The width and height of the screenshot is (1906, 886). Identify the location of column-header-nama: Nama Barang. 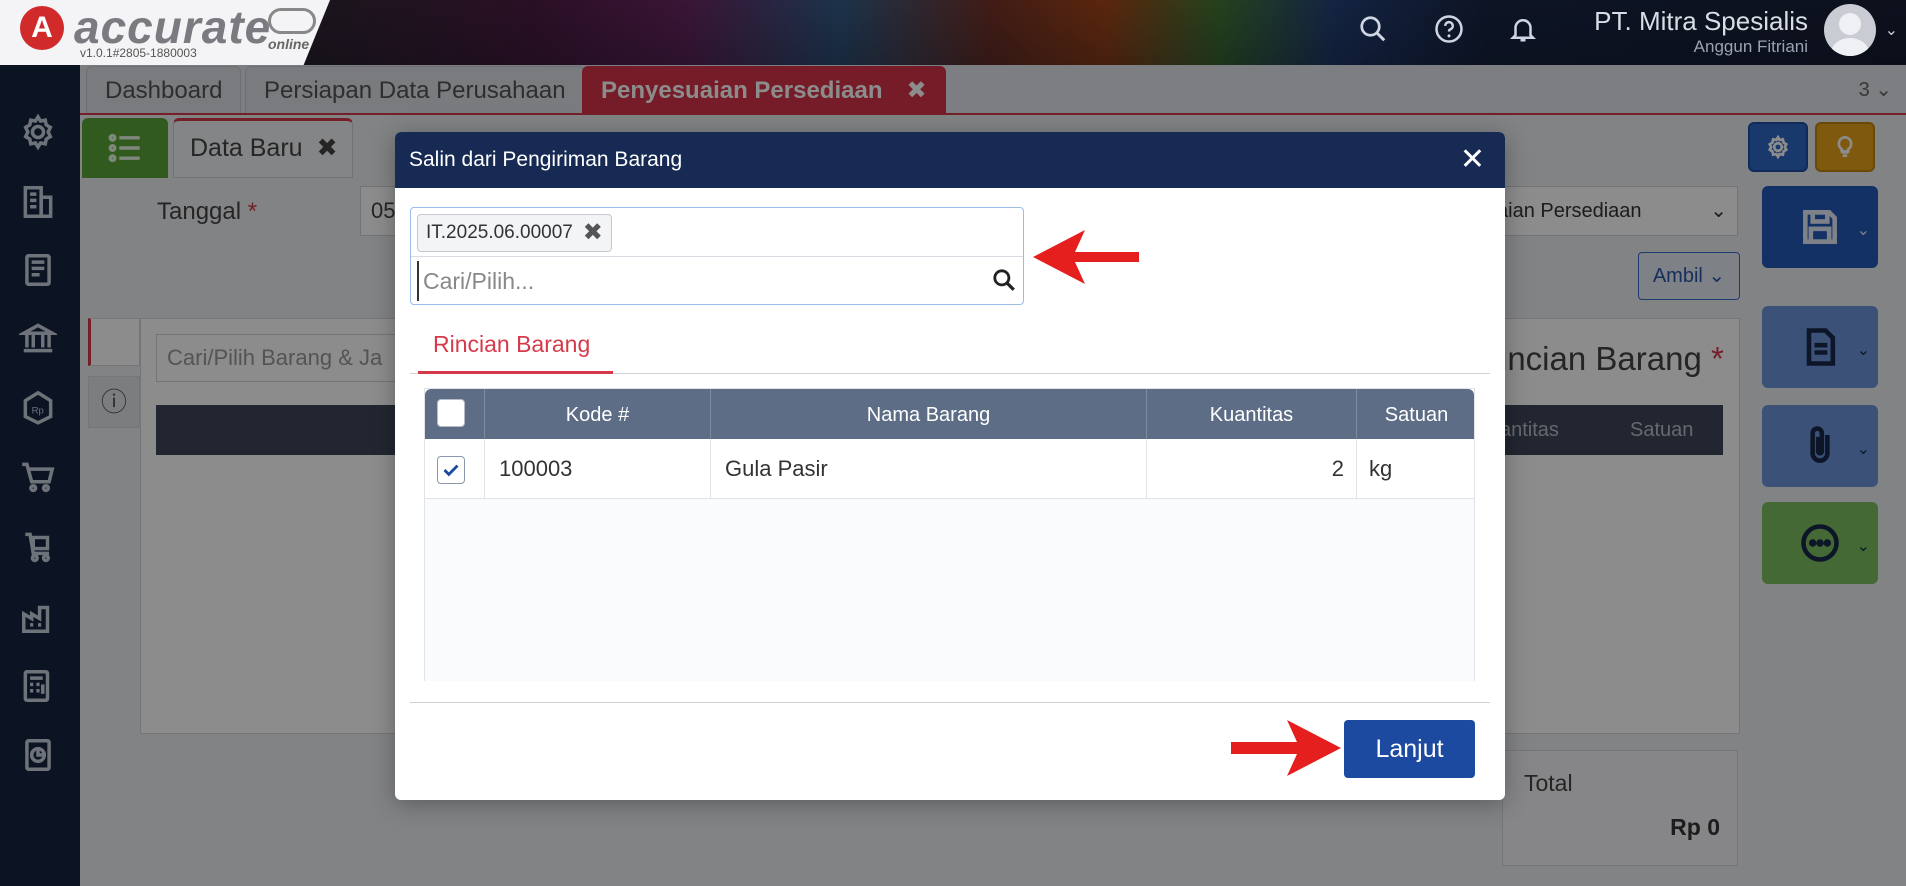
(929, 414).